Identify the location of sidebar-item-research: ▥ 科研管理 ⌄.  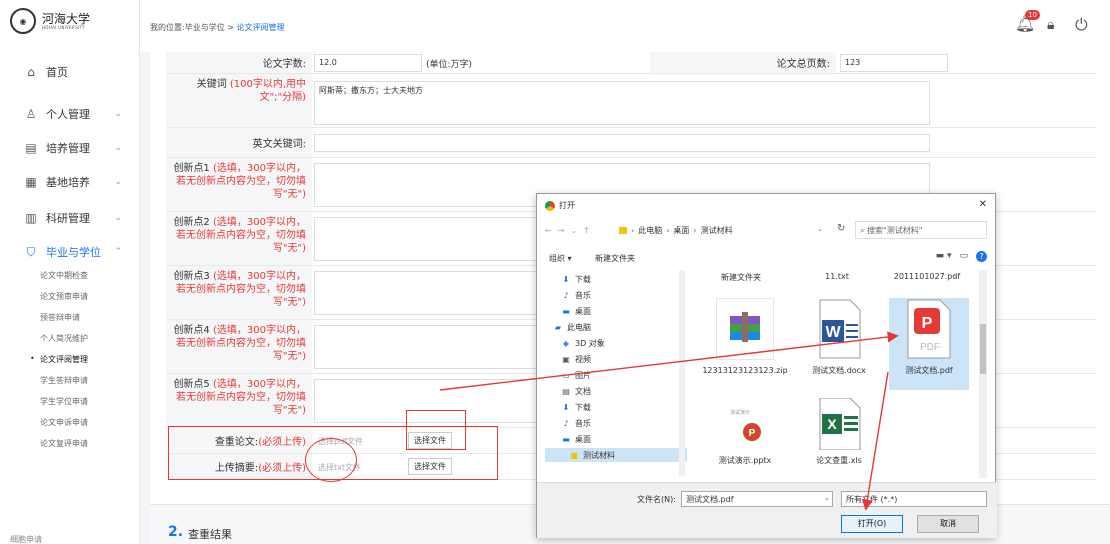
(70, 218).